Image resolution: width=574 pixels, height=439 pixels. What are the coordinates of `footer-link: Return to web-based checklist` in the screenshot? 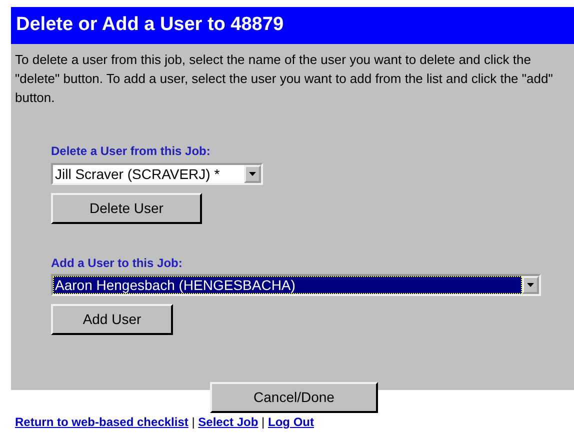 It's located at (101, 422).